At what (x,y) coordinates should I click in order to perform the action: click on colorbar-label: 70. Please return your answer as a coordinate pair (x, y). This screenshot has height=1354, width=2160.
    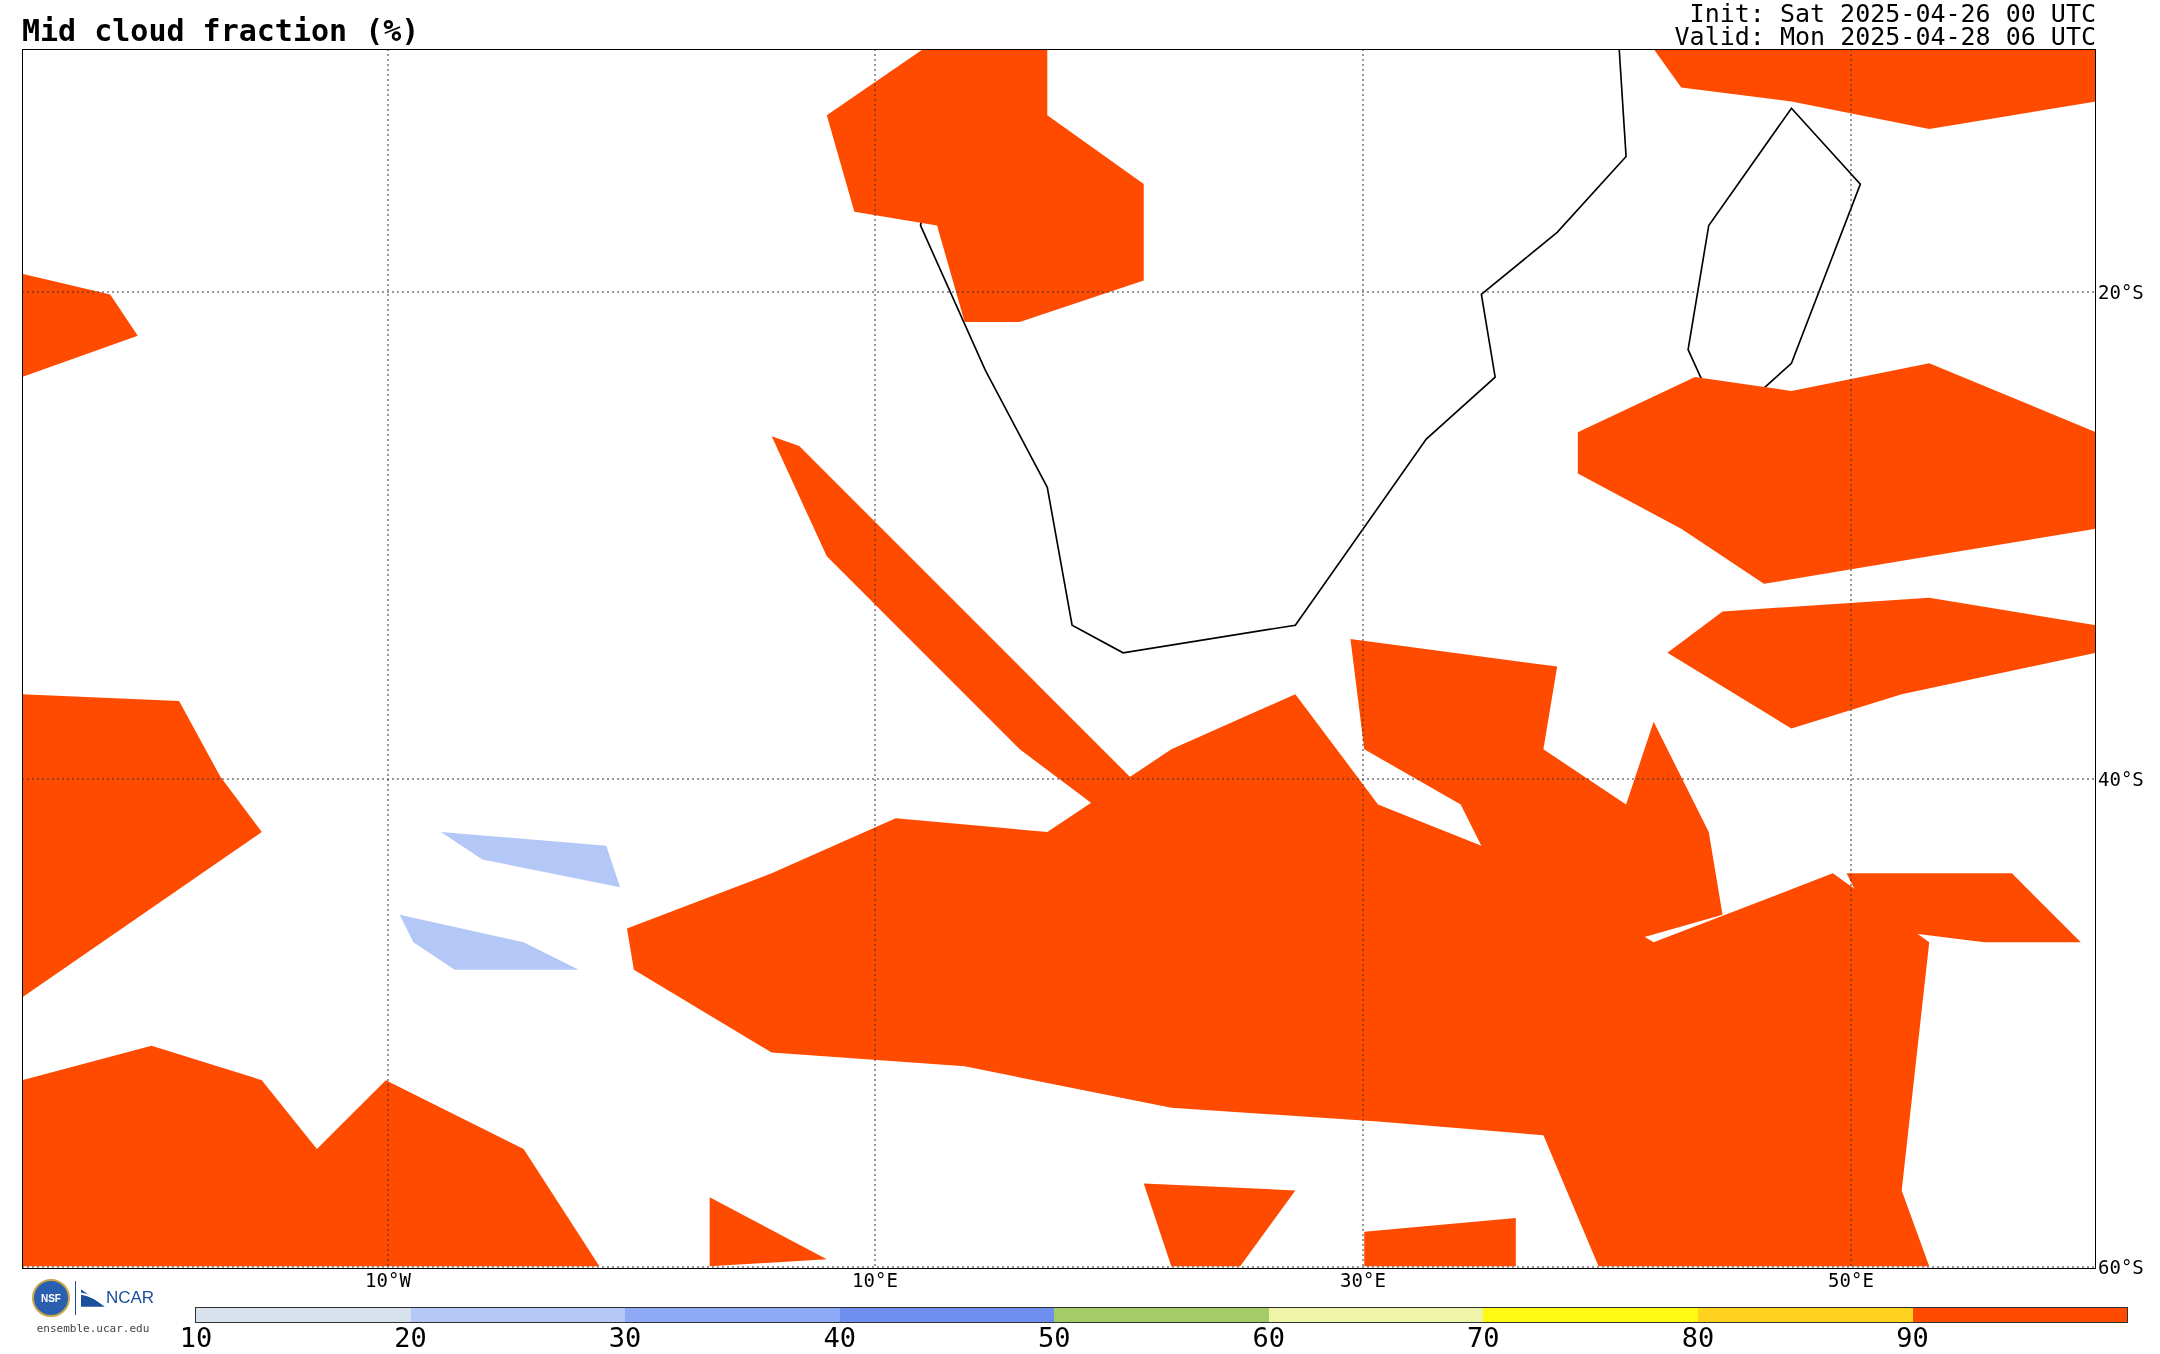
    Looking at the image, I should click on (1483, 1337).